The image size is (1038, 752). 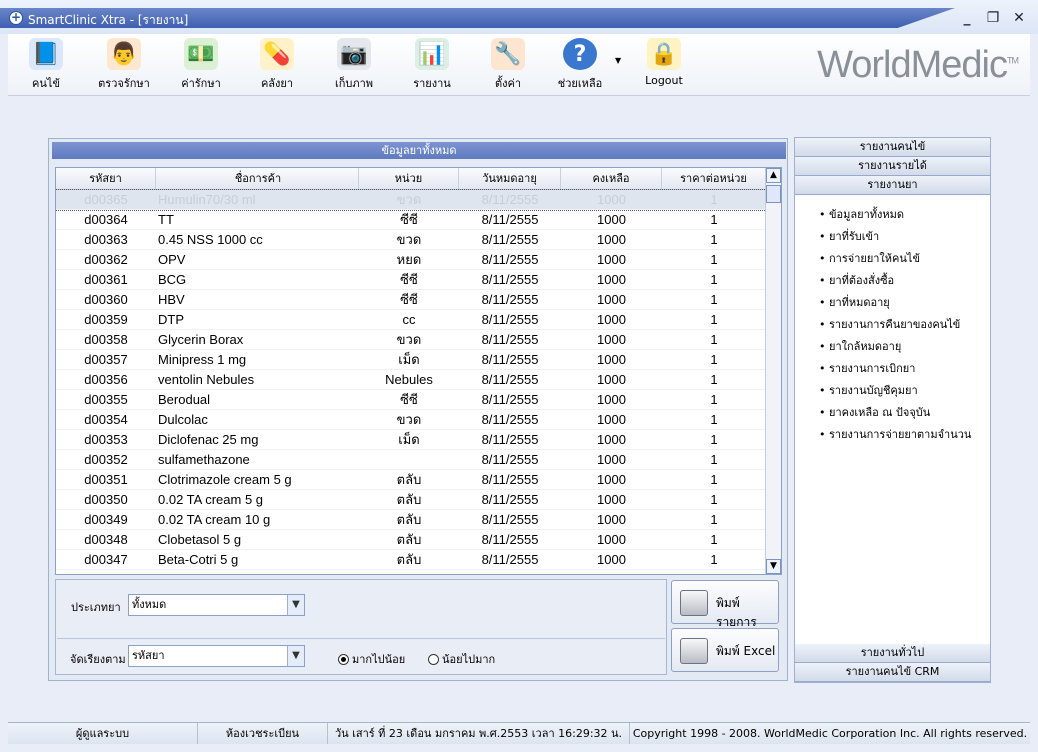 What do you see at coordinates (773, 371) in the screenshot?
I see `vertical-scrollbar: ▲ ▼` at bounding box center [773, 371].